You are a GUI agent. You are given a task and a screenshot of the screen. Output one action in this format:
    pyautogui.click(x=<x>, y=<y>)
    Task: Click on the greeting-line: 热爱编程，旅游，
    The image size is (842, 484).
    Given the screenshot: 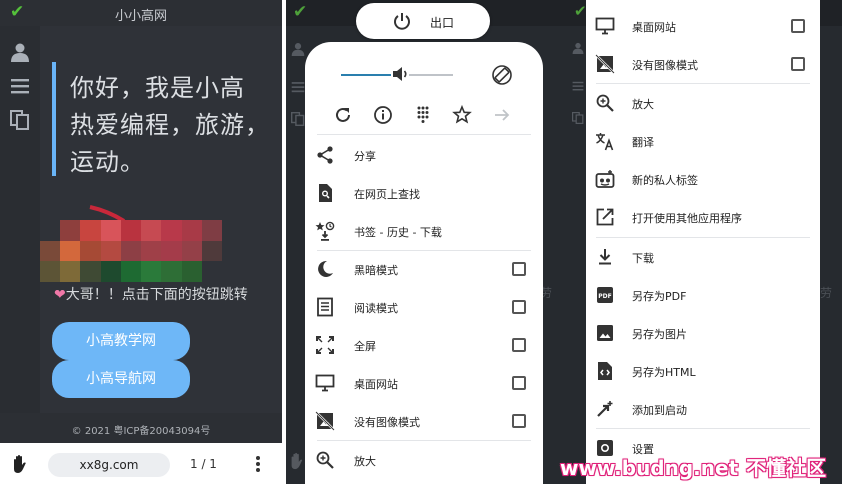 What is the action you would take?
    pyautogui.click(x=170, y=125)
    